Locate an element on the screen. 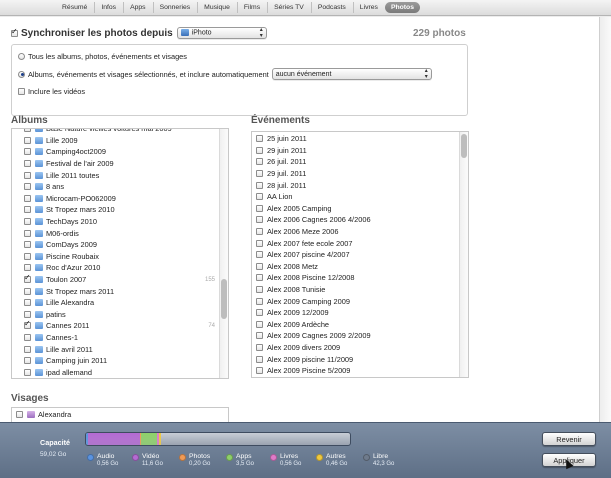  events-scroll-thumb is located at coordinates (464, 146).